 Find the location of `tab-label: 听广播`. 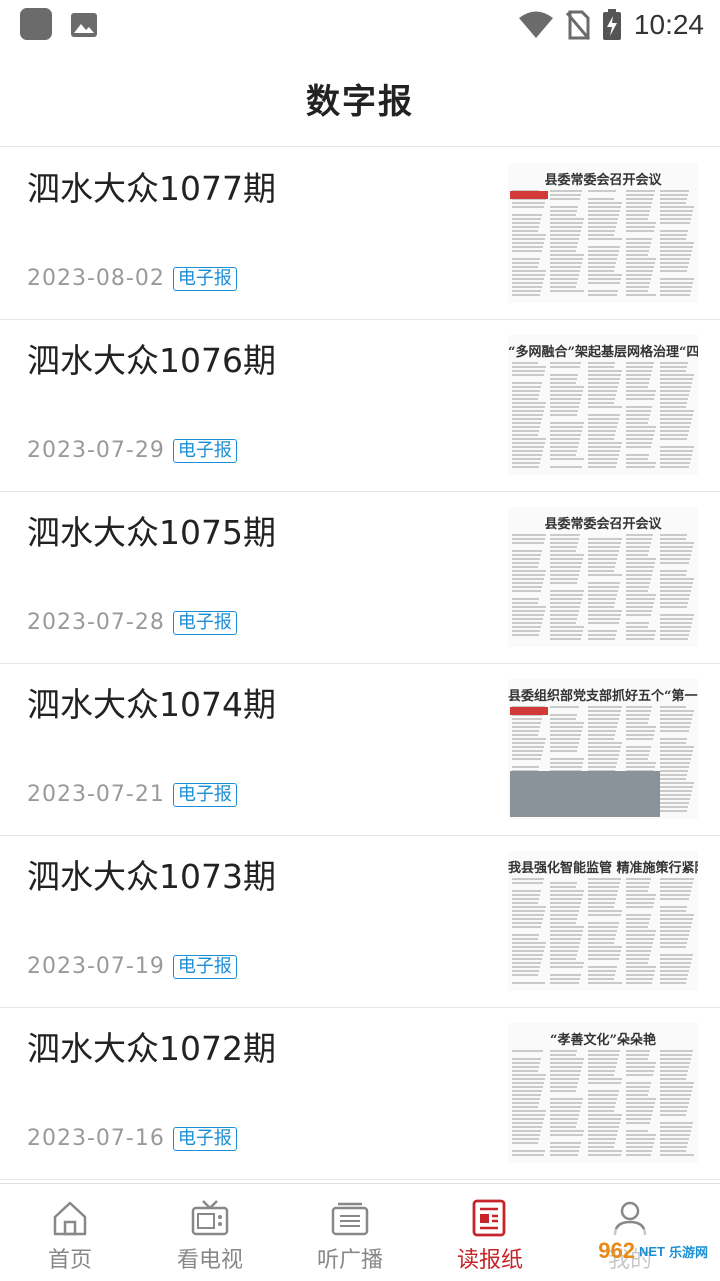

tab-label: 听广播 is located at coordinates (349, 1260).